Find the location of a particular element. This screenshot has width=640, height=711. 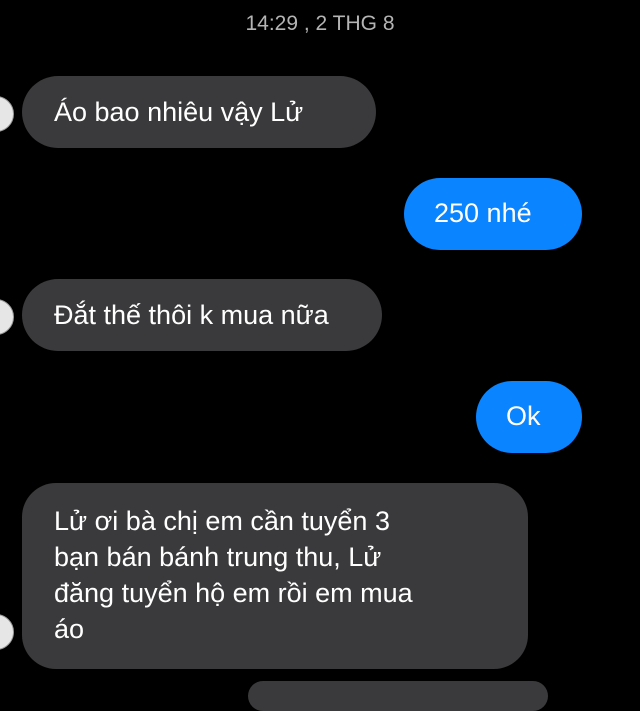

outgoing-message-bubble: 250 nhé is located at coordinates (493, 214).